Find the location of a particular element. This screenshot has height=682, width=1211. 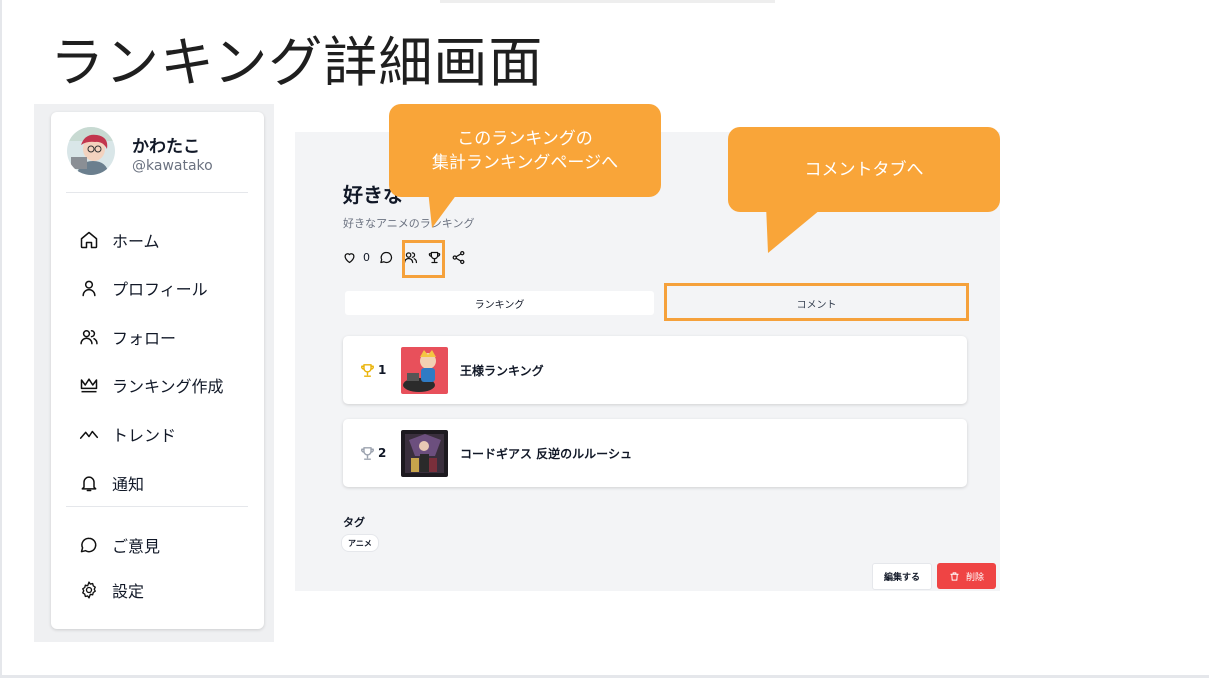

bell-icon is located at coordinates (89, 484).